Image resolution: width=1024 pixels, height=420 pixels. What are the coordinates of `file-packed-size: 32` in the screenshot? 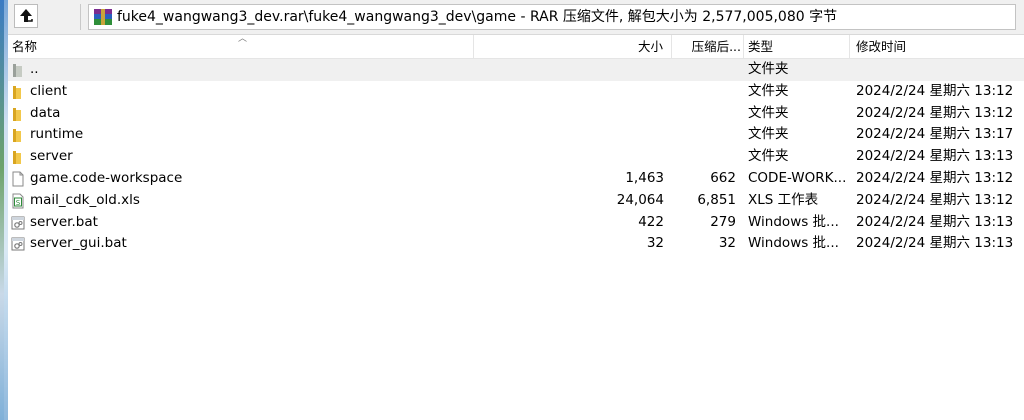 It's located at (727, 243).